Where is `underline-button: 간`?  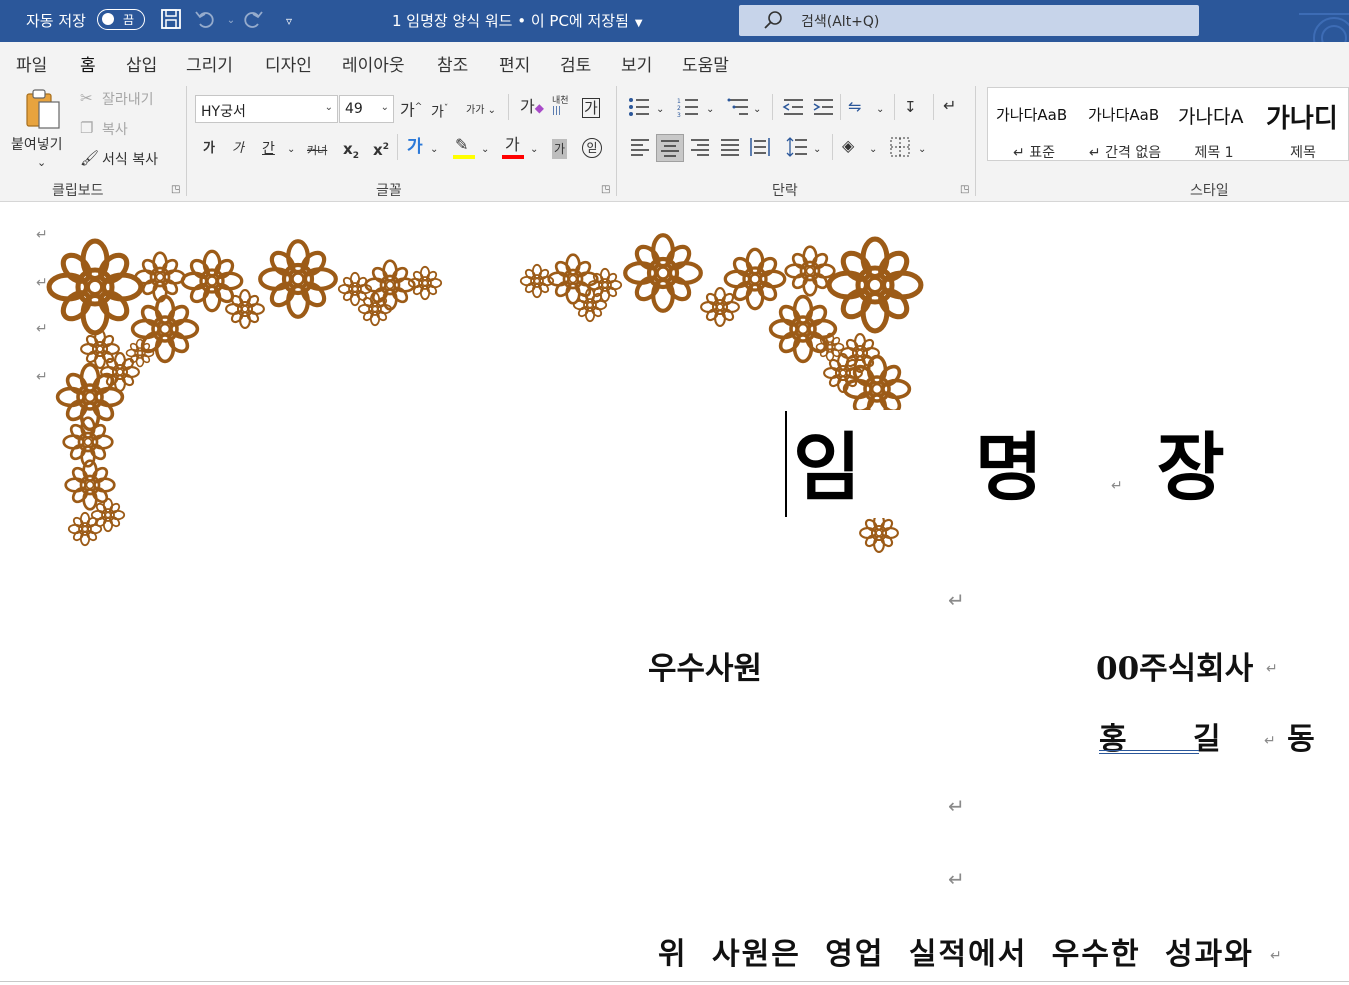 underline-button: 간 is located at coordinates (268, 149).